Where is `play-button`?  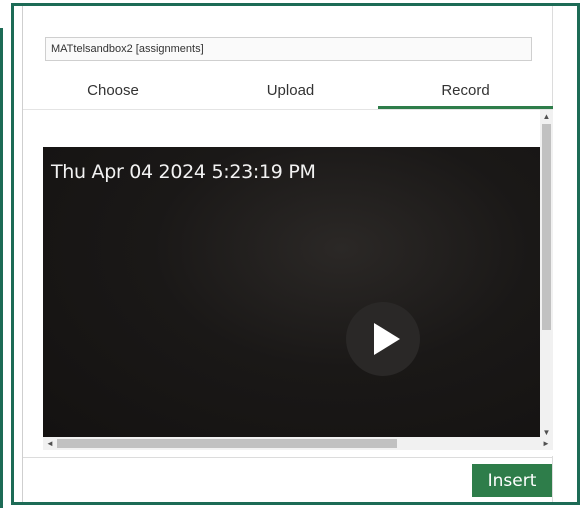 play-button is located at coordinates (383, 339).